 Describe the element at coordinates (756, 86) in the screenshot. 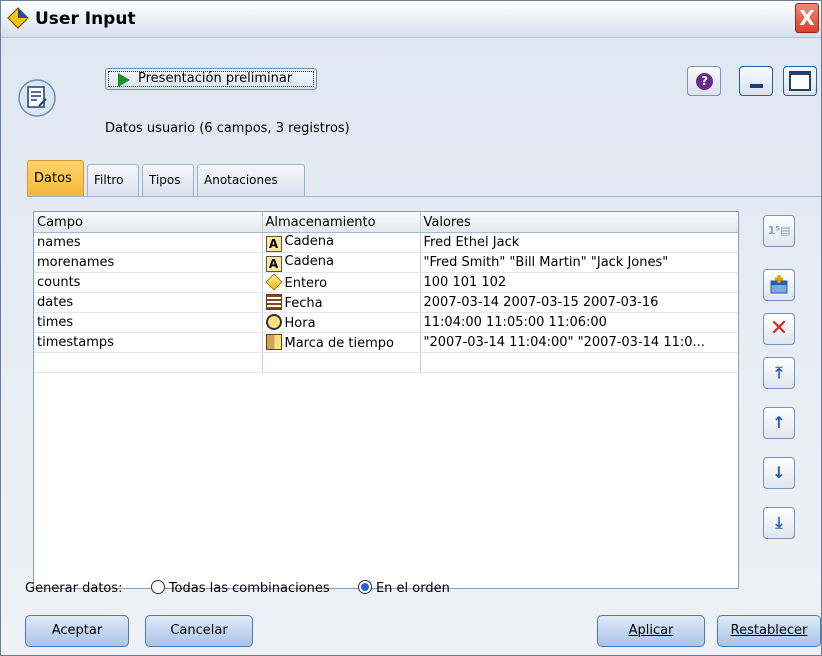

I see `minimize-icon` at that location.